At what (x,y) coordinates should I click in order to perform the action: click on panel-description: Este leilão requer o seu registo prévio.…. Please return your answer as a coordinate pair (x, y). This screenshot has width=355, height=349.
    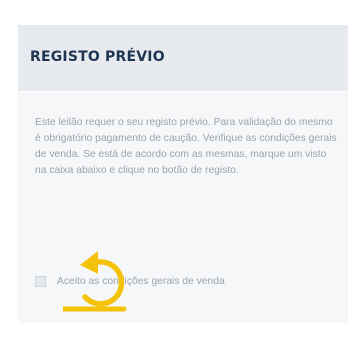
    Looking at the image, I should click on (186, 146).